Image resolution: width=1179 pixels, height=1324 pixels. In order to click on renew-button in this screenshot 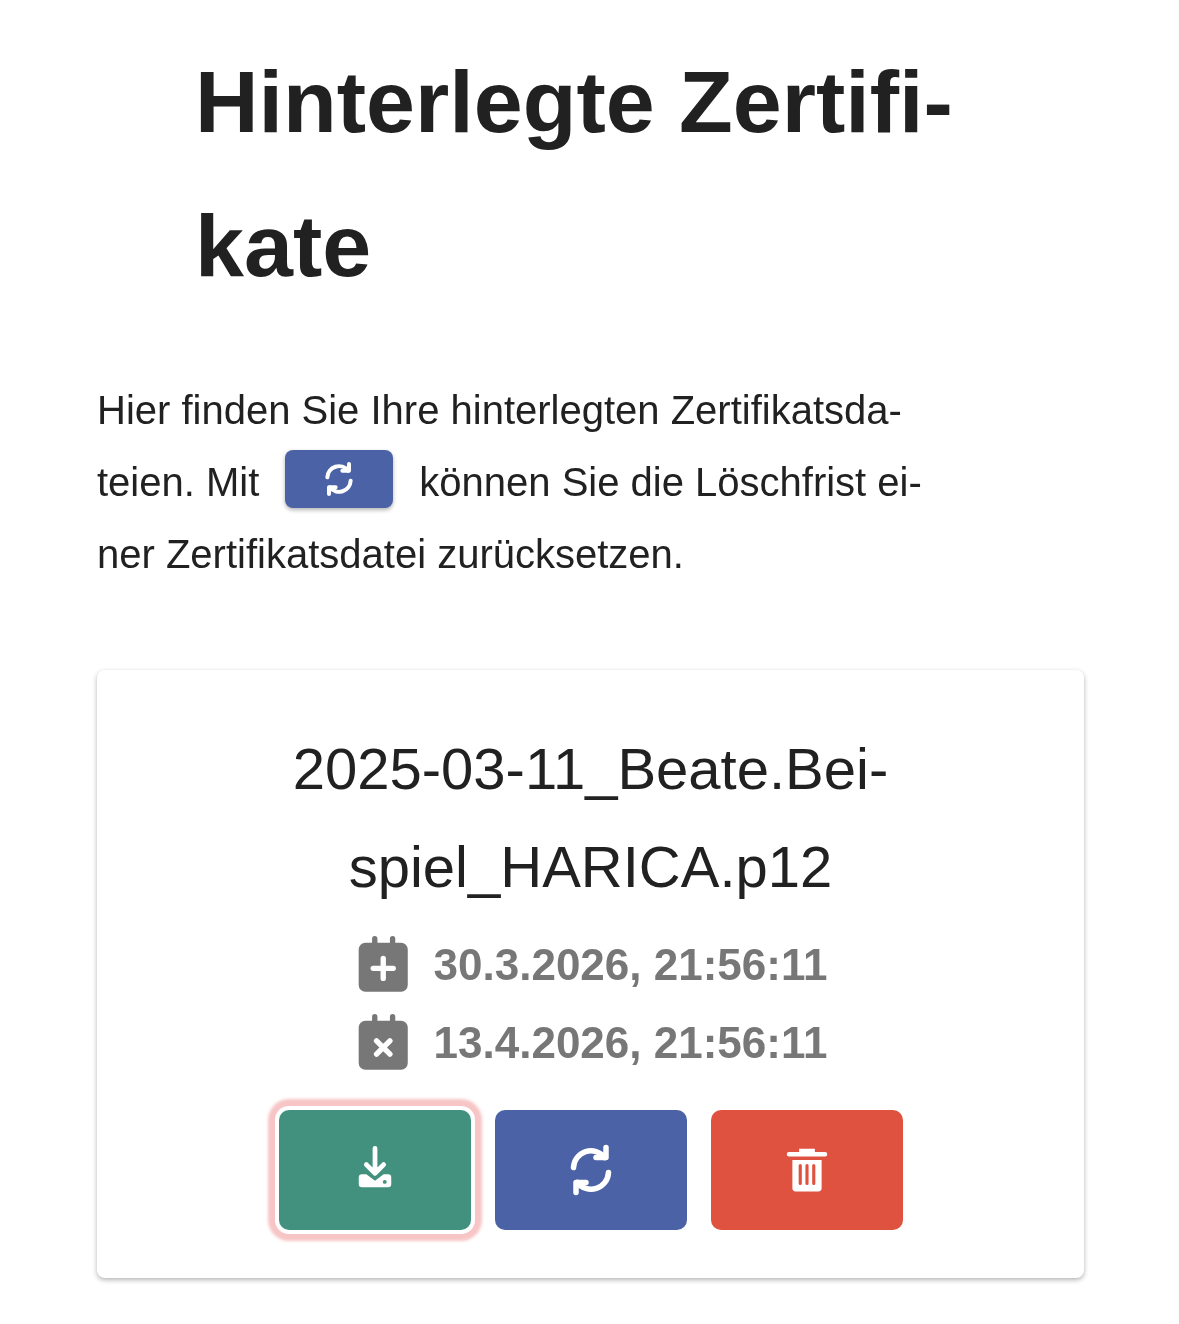, I will do `click(590, 1170)`.